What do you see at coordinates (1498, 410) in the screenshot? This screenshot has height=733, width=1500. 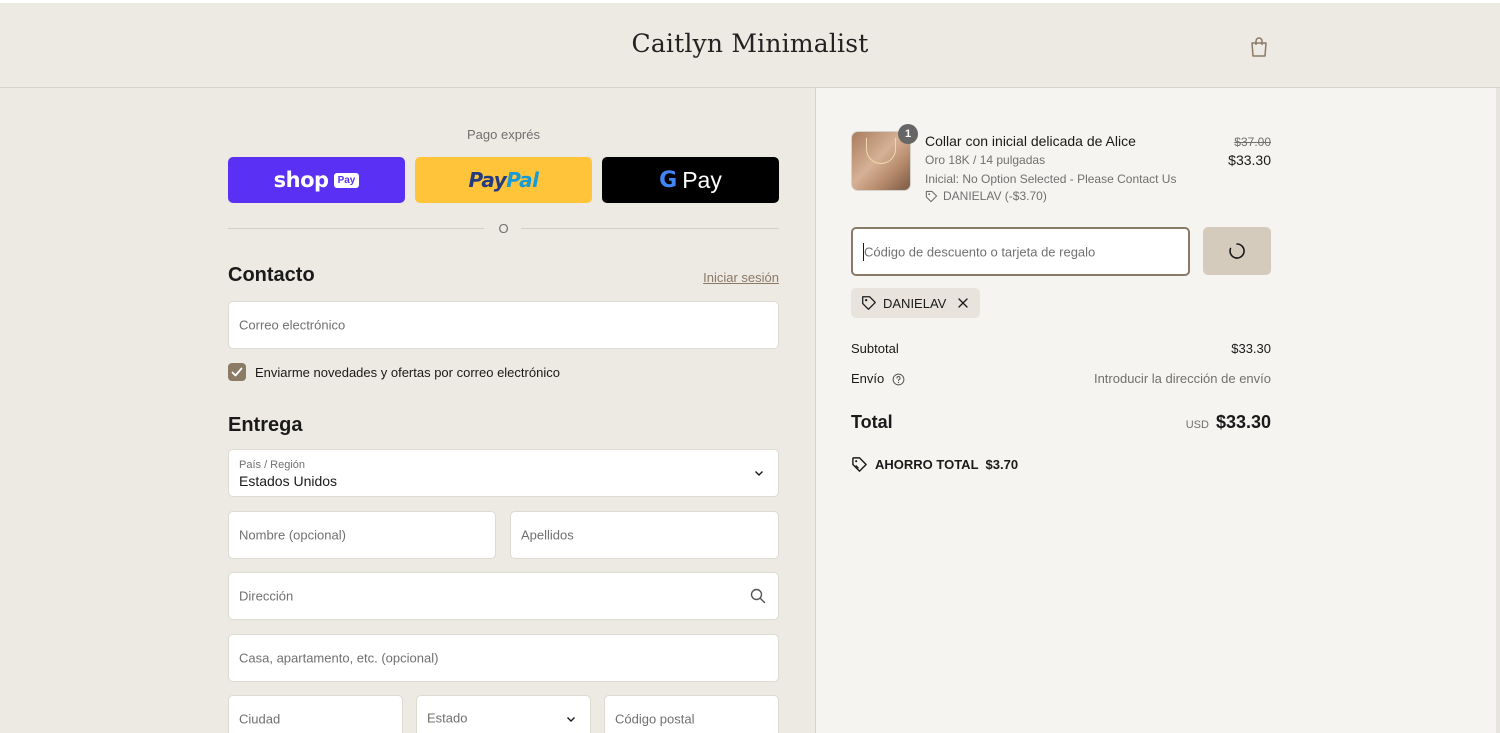 I see `page-scrollbar` at bounding box center [1498, 410].